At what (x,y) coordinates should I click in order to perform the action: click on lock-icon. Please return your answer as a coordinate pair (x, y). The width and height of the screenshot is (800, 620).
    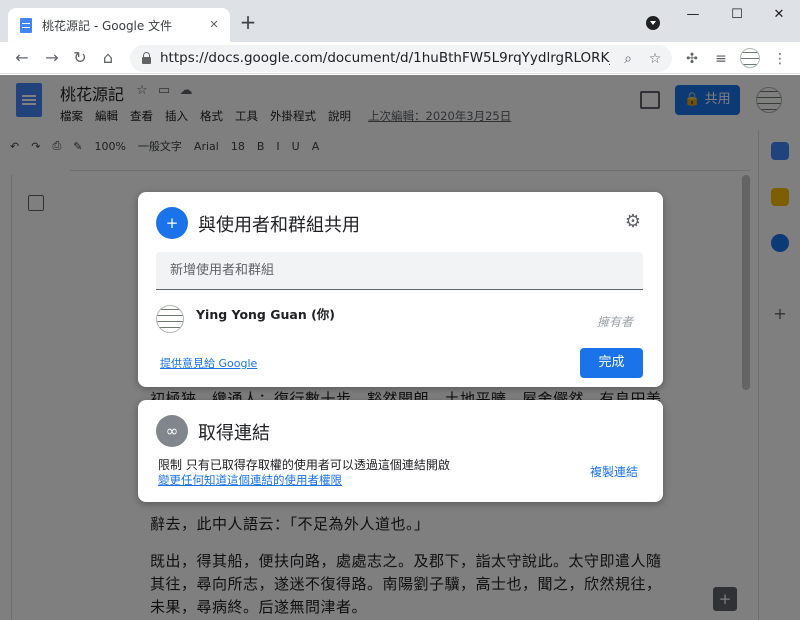
    Looking at the image, I should click on (146, 58).